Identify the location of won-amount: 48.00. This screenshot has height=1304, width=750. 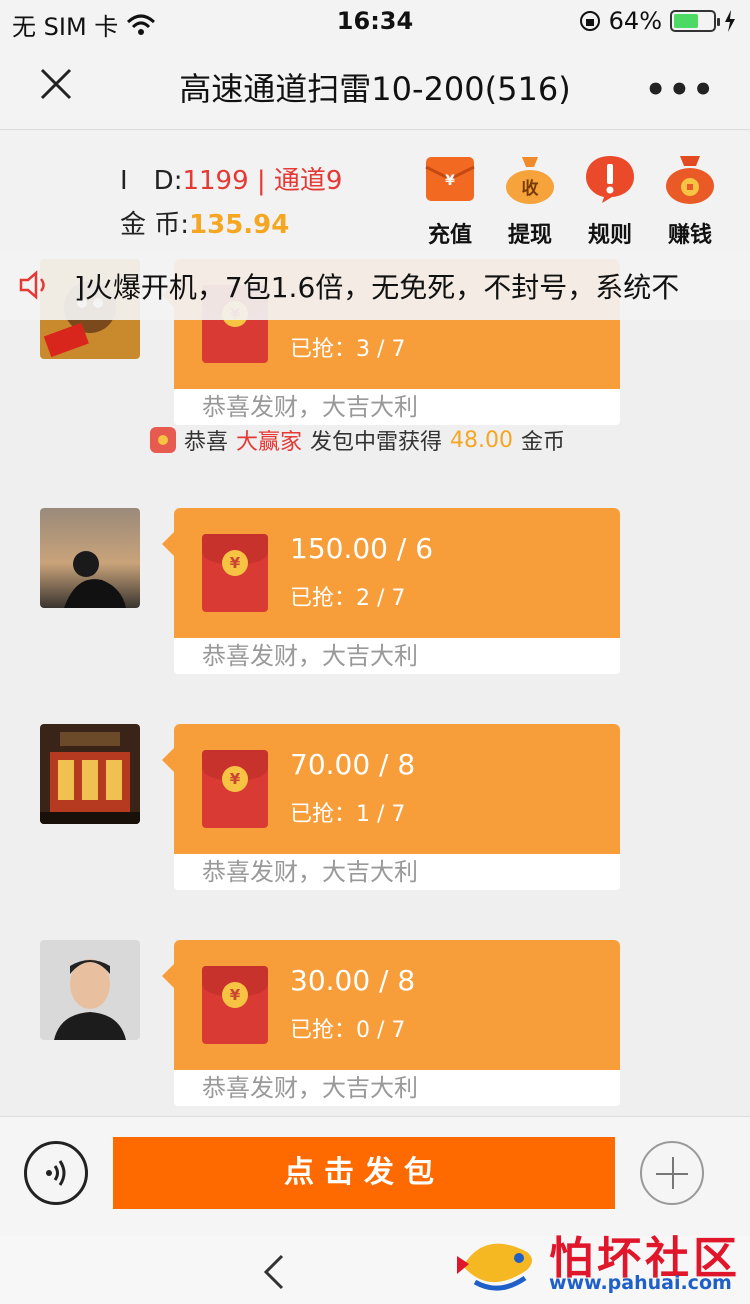
(482, 440).